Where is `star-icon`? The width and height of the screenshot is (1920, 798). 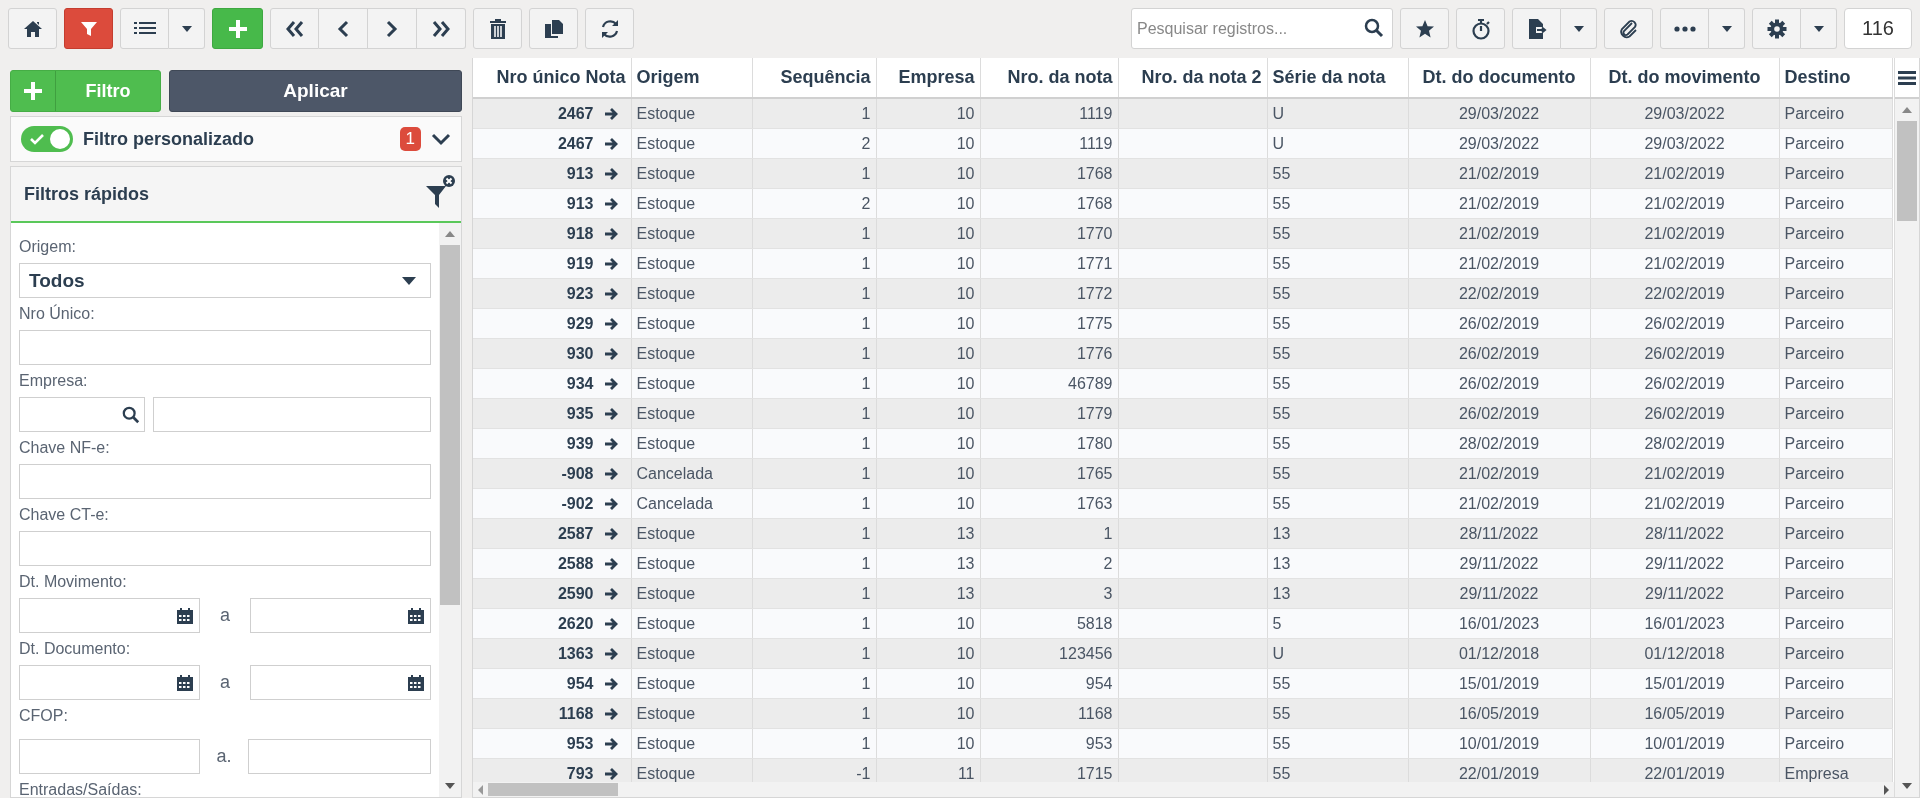
star-icon is located at coordinates (1424, 28).